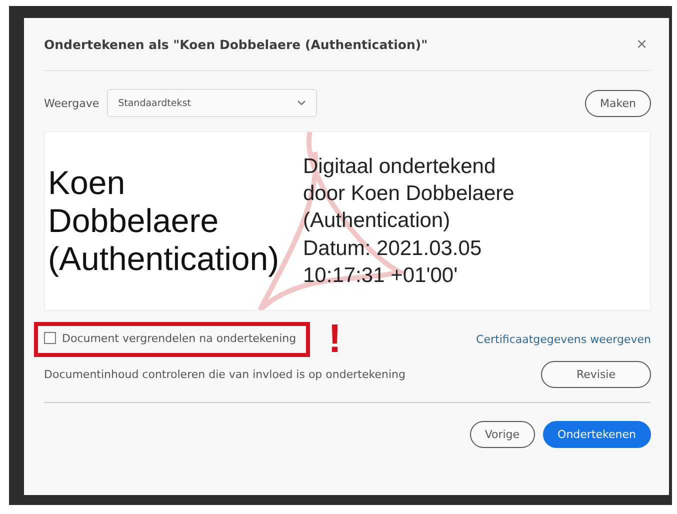 The image size is (677, 514). I want to click on chevron-icon, so click(301, 103).